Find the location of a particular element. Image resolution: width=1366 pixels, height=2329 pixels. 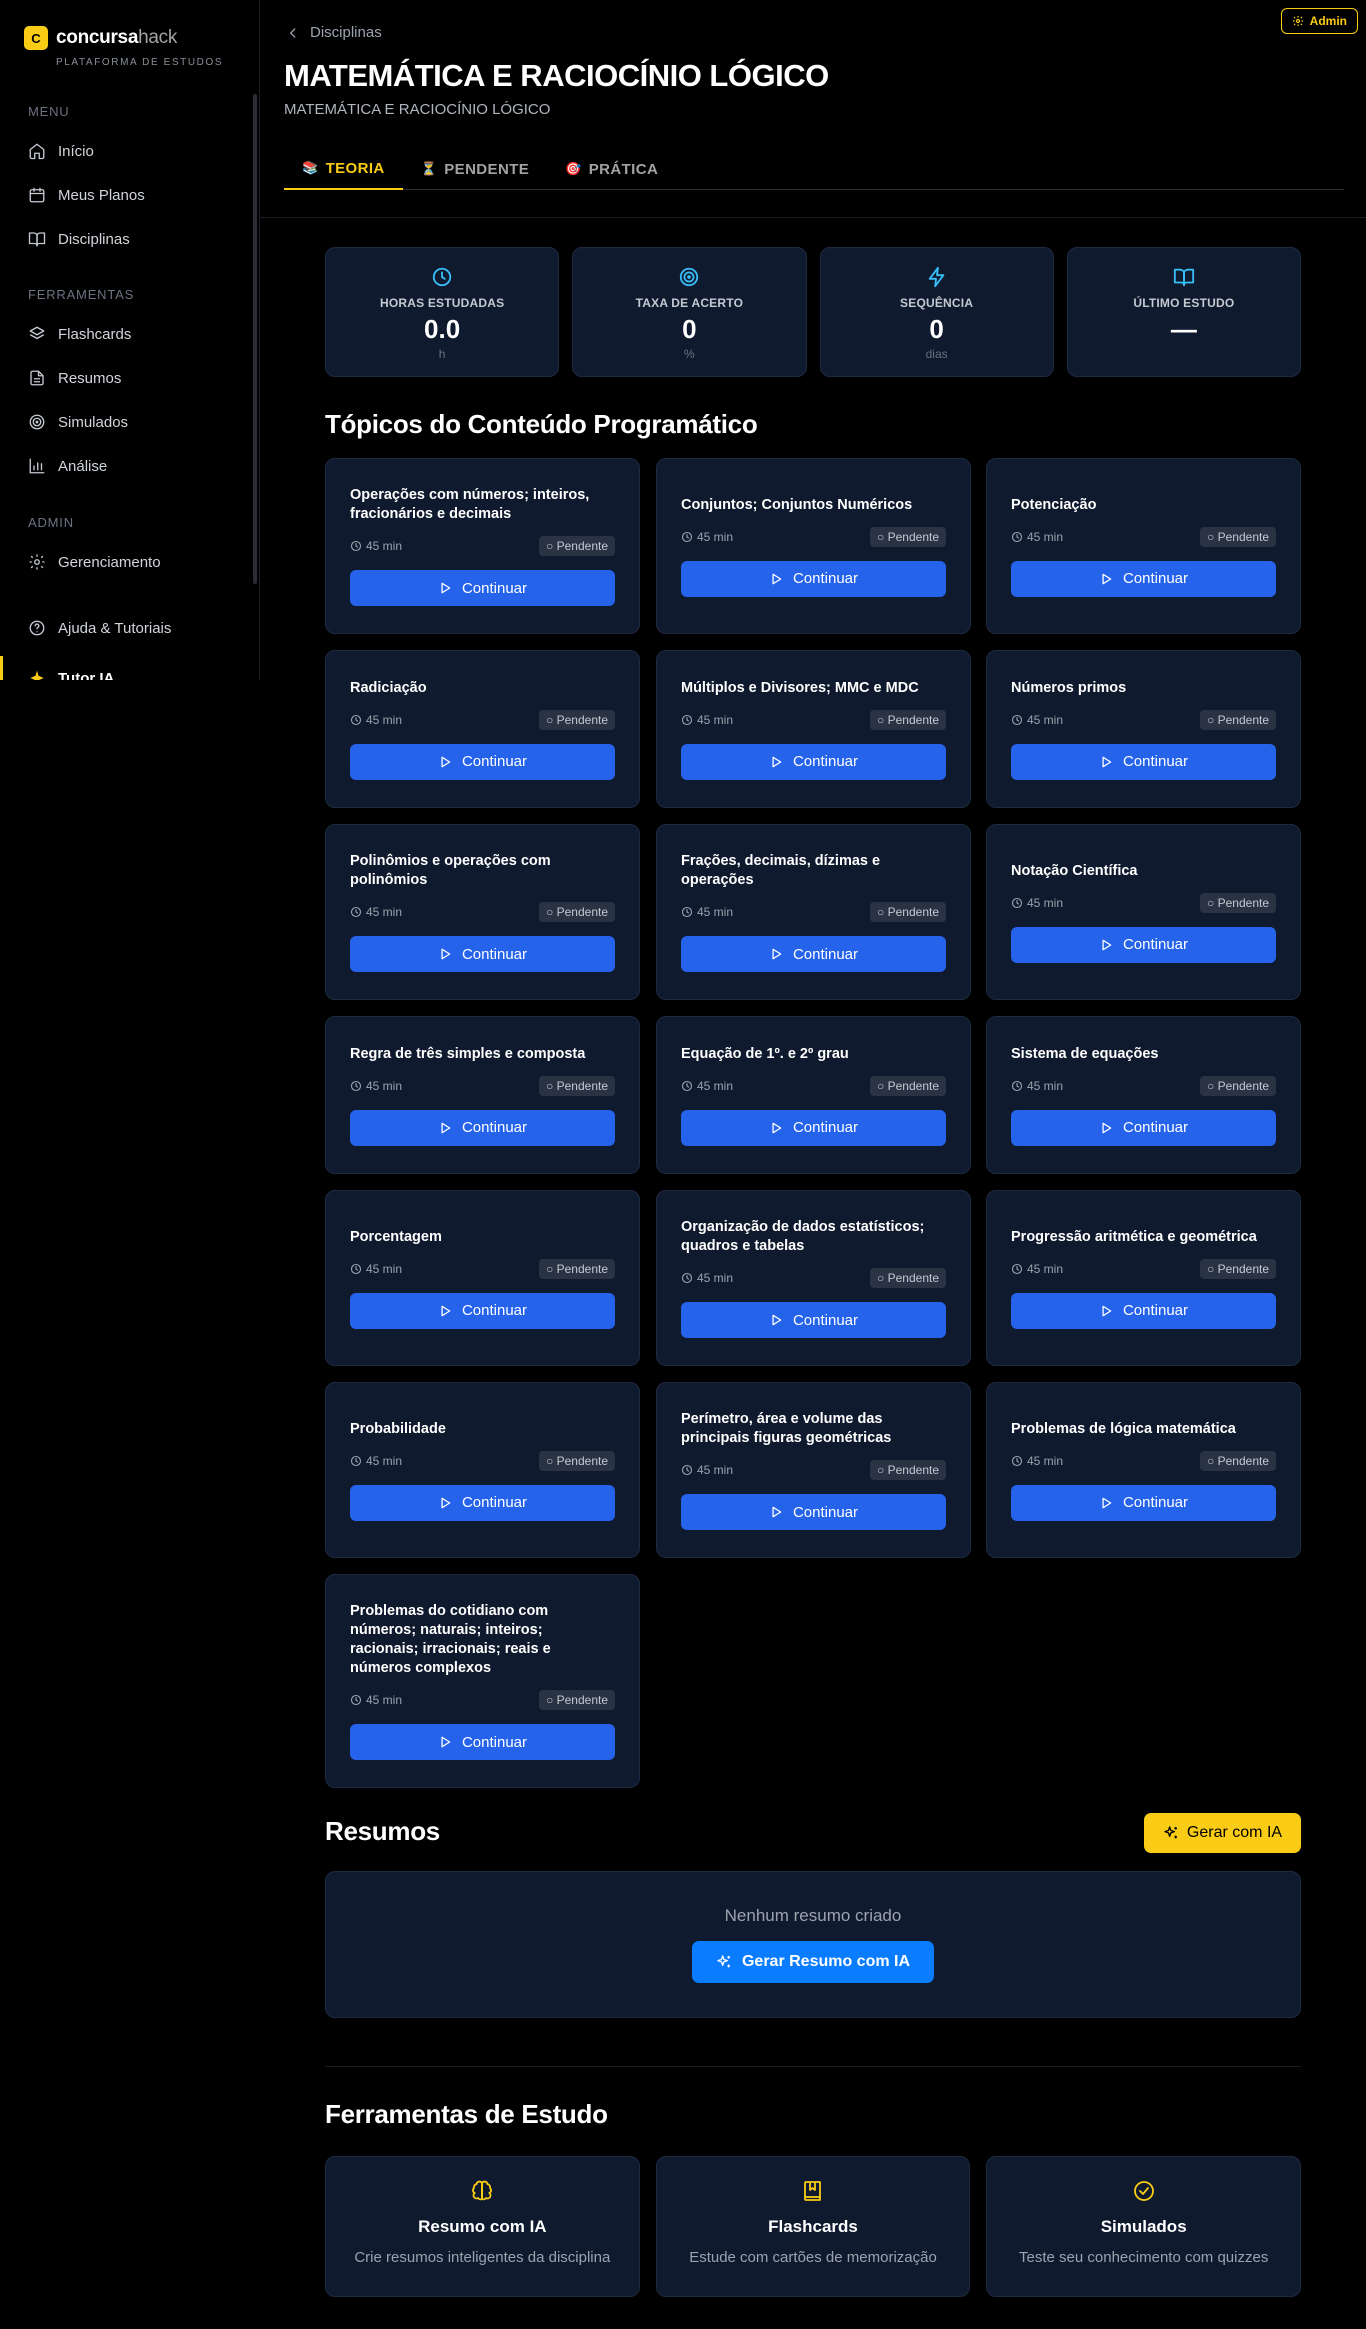

tab-pratica: 🎯 PRÁTICA is located at coordinates (611, 169).